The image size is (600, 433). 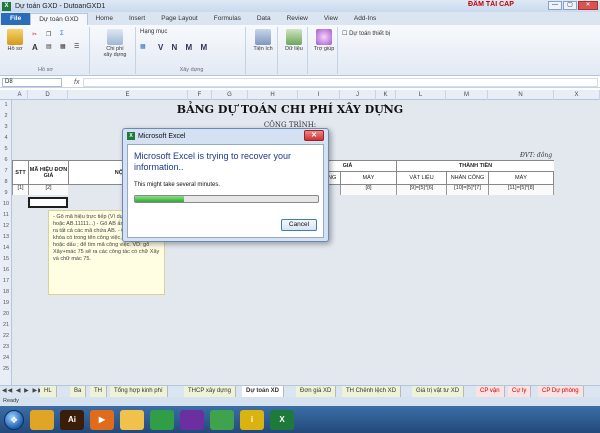 What do you see at coordinates (32, 82) in the screenshot?
I see `name-box: D8` at bounding box center [32, 82].